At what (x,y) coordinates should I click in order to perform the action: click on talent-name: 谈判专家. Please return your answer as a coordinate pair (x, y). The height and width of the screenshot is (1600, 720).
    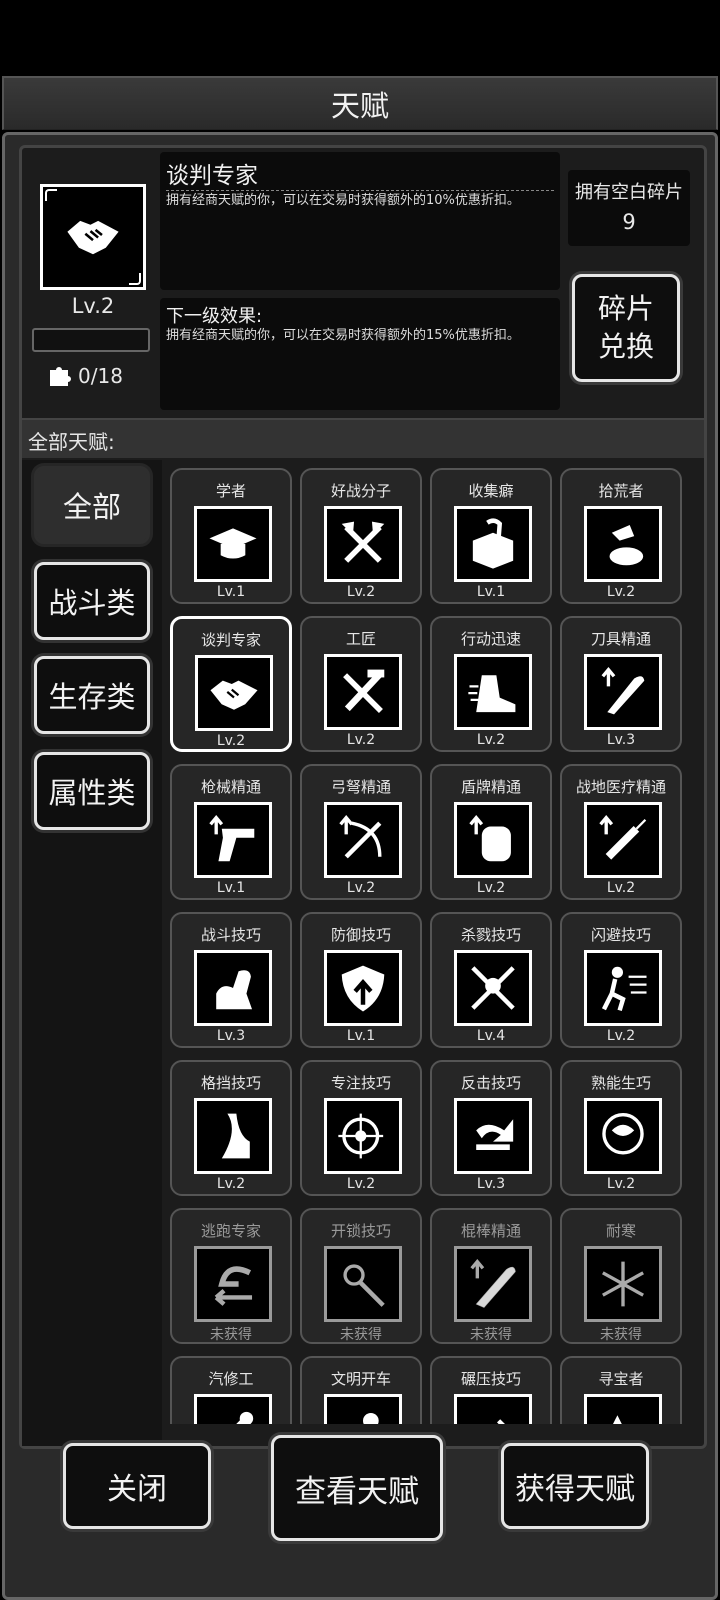
    Looking at the image, I should click on (360, 173).